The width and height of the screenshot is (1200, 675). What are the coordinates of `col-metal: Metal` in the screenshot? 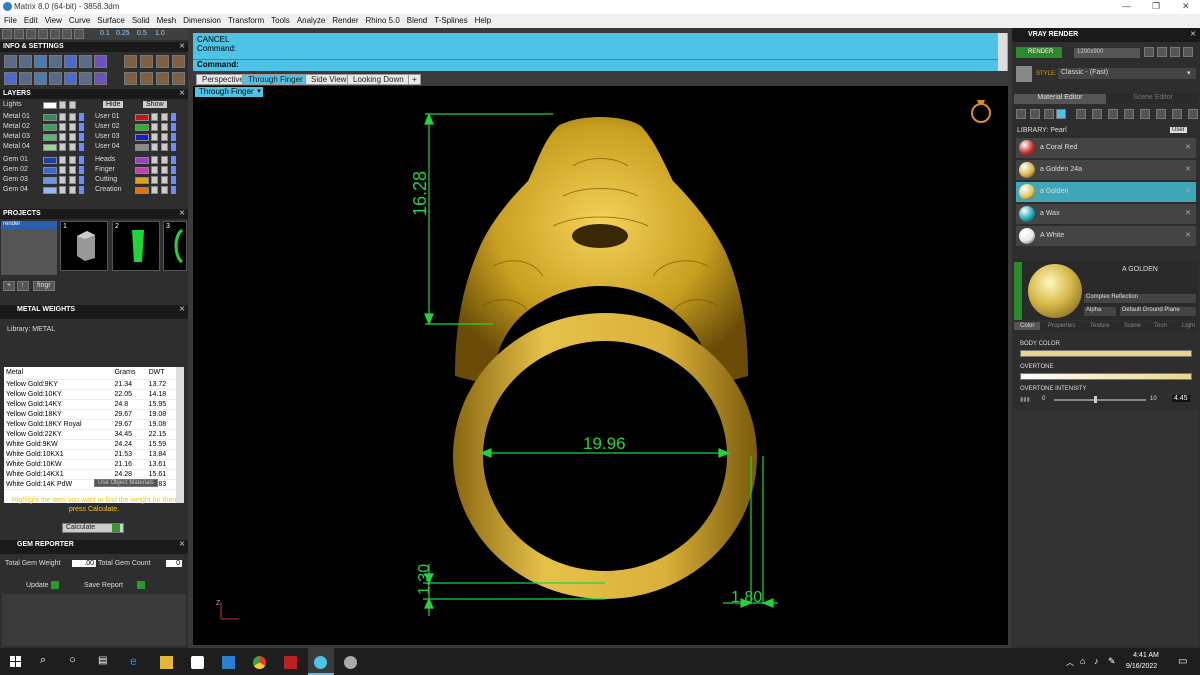 It's located at (58, 373).